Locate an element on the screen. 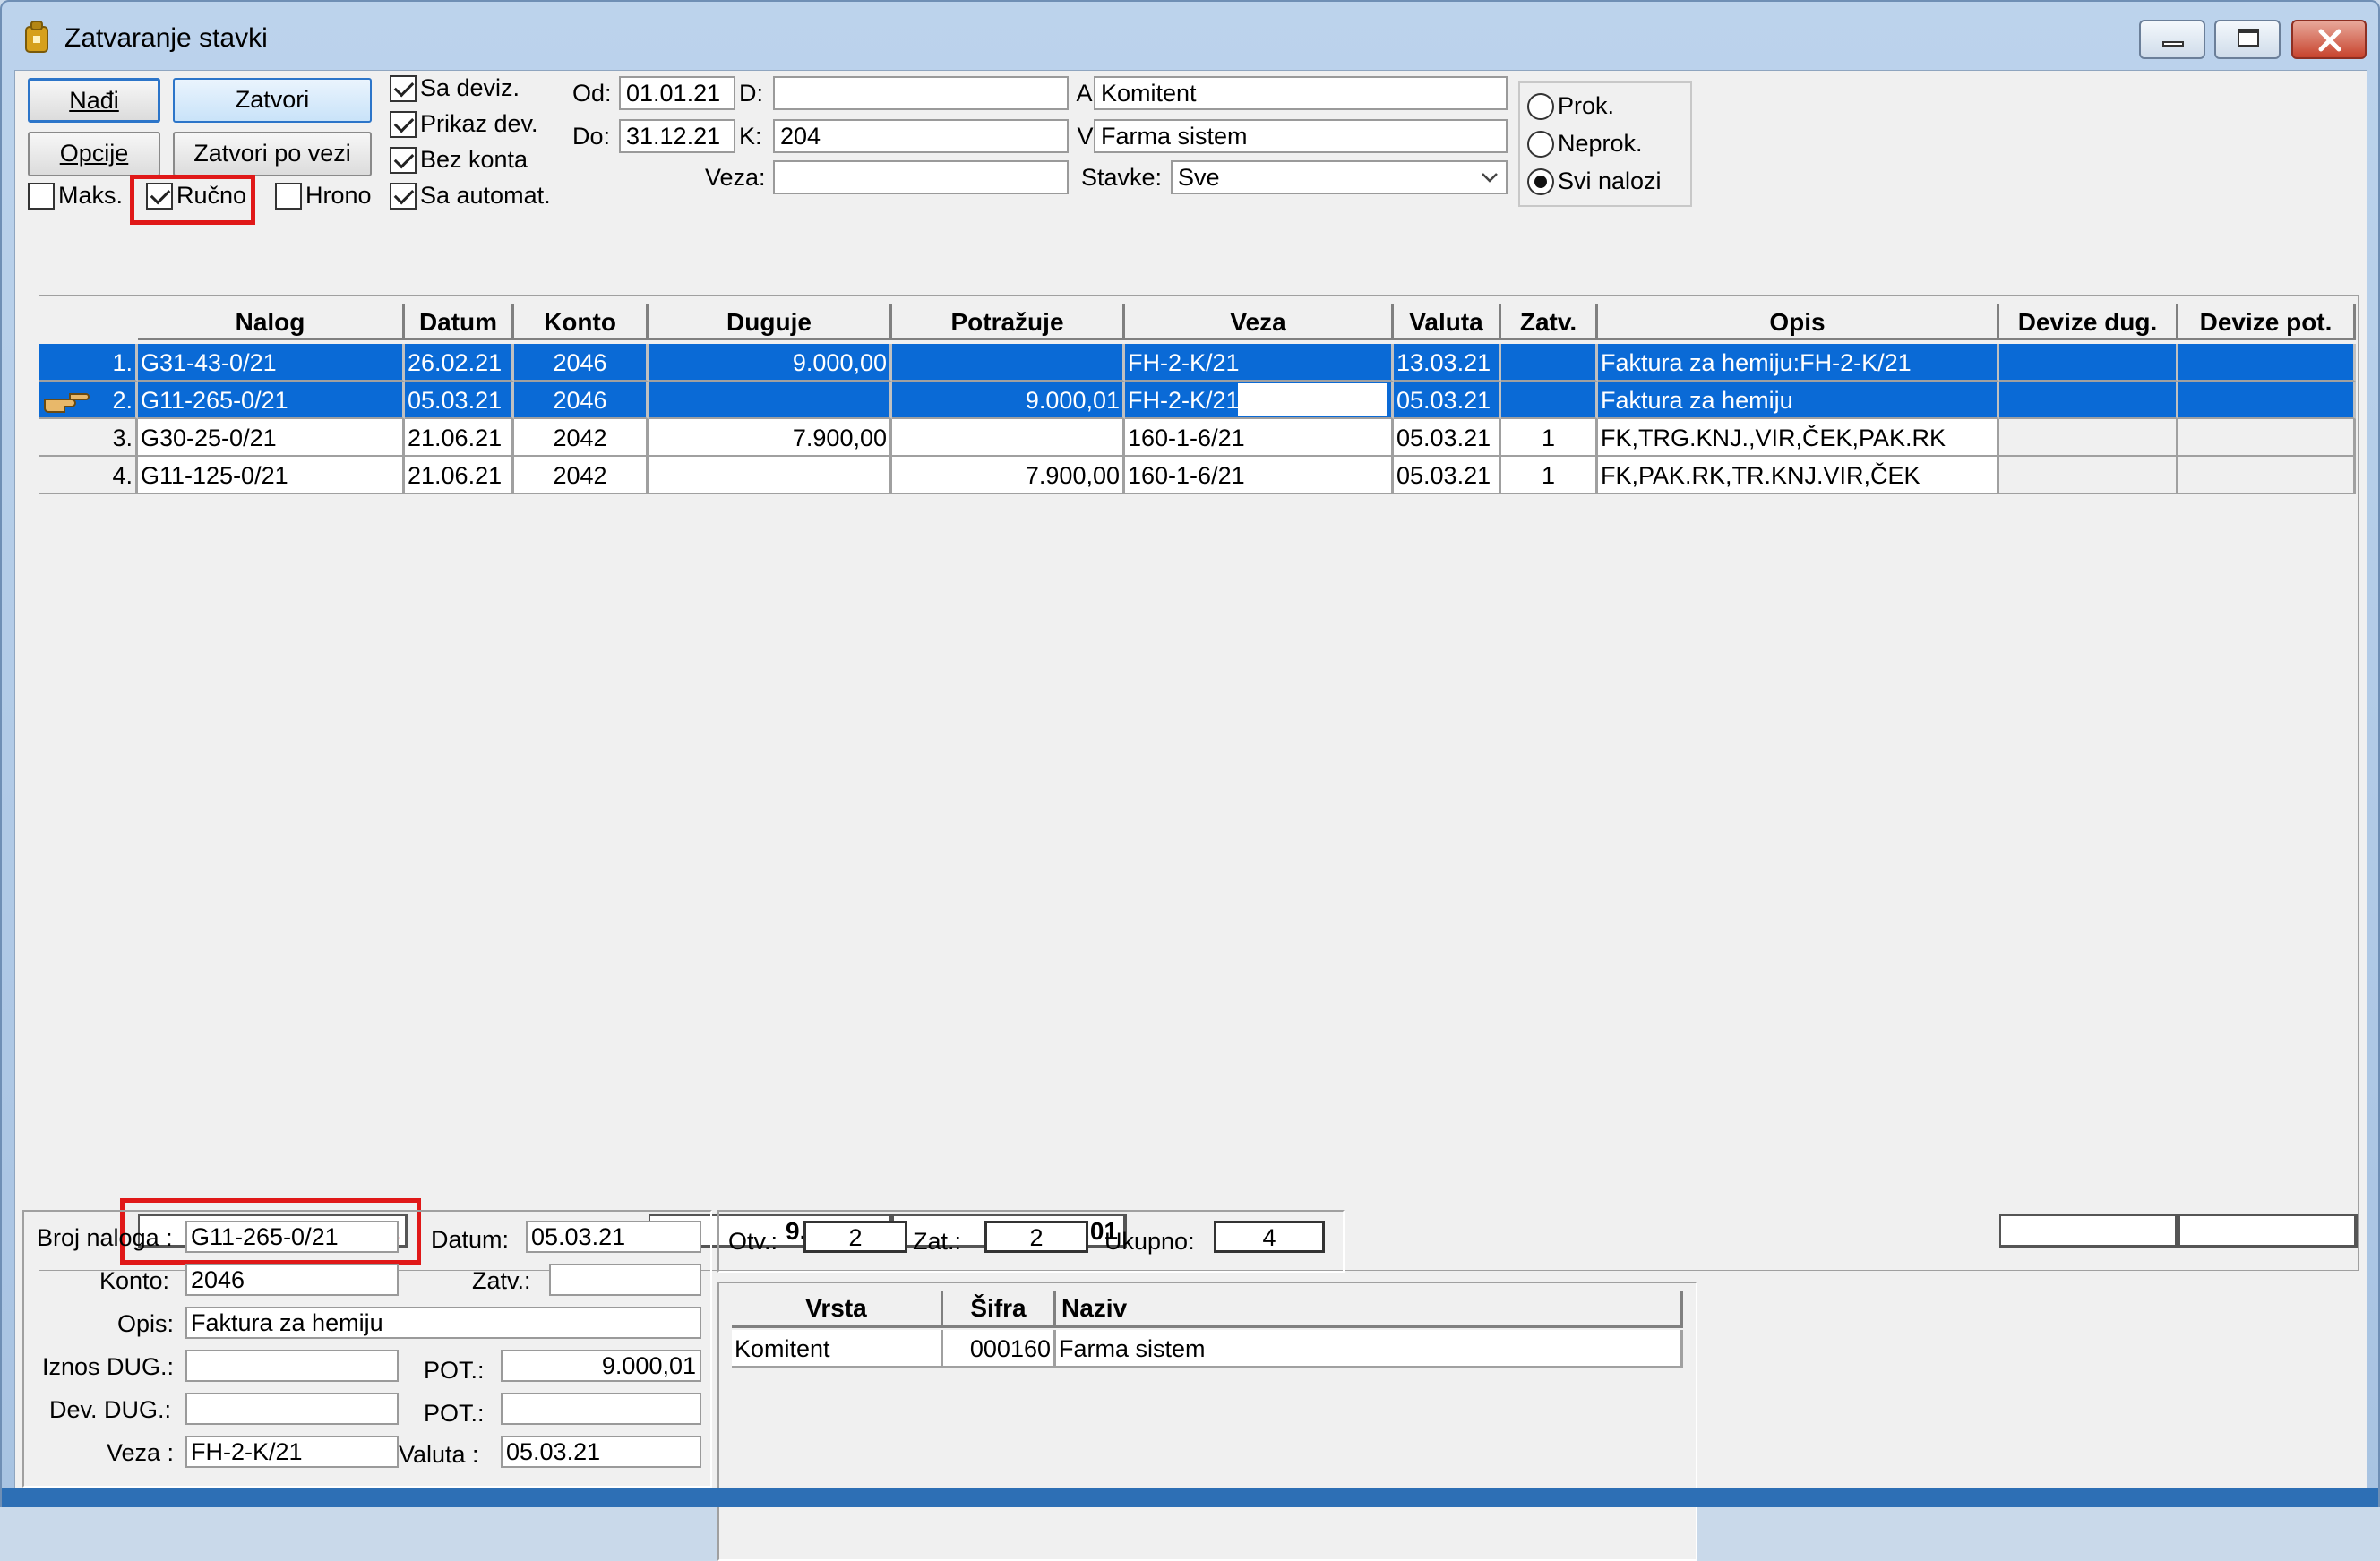 Image resolution: width=2380 pixels, height=1561 pixels. col-header-valuta: Valuta is located at coordinates (1447, 322).